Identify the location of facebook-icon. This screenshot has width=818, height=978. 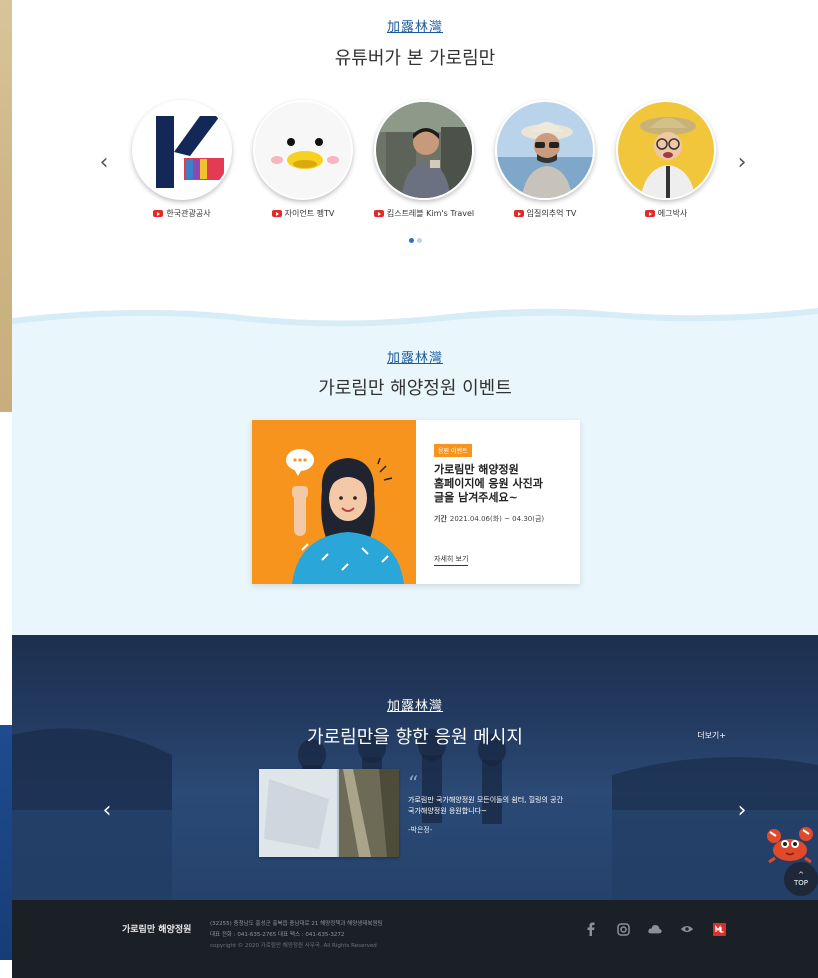
(591, 929).